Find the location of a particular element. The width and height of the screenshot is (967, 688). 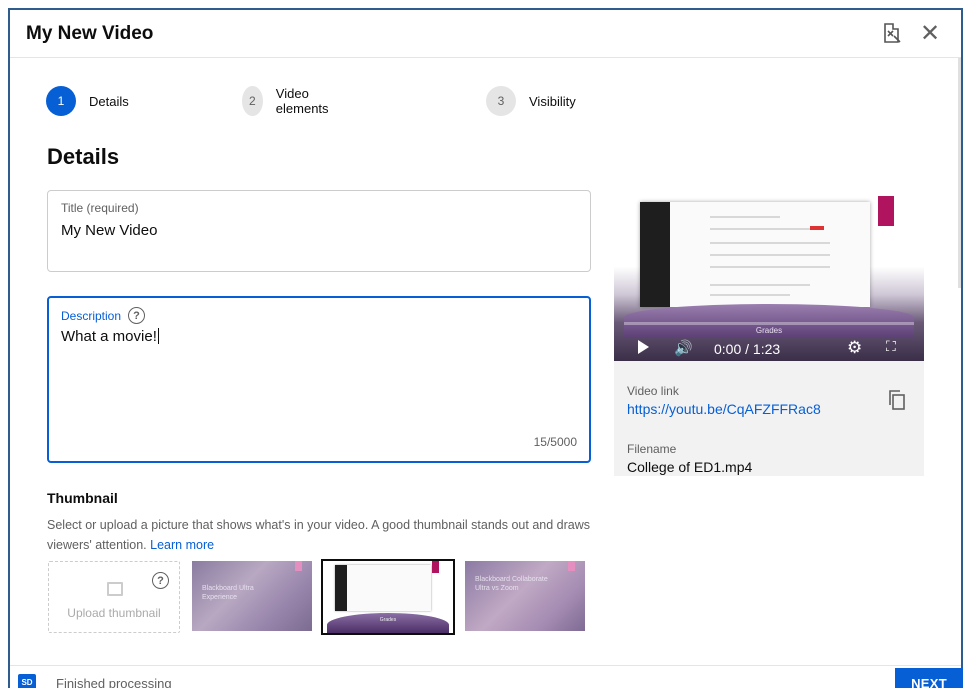

description-field-value-wrap: What a movie! is located at coordinates (110, 336).